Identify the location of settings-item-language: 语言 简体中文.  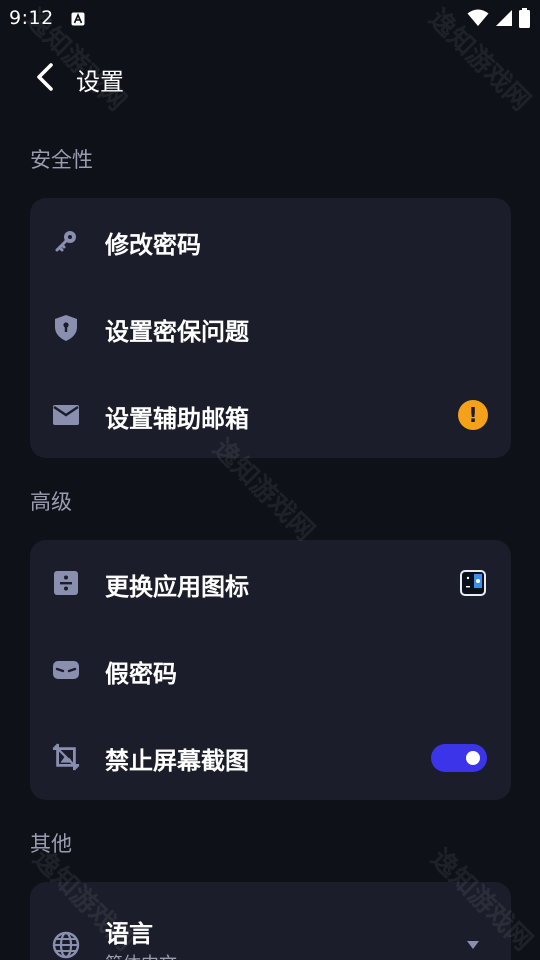
(270, 921).